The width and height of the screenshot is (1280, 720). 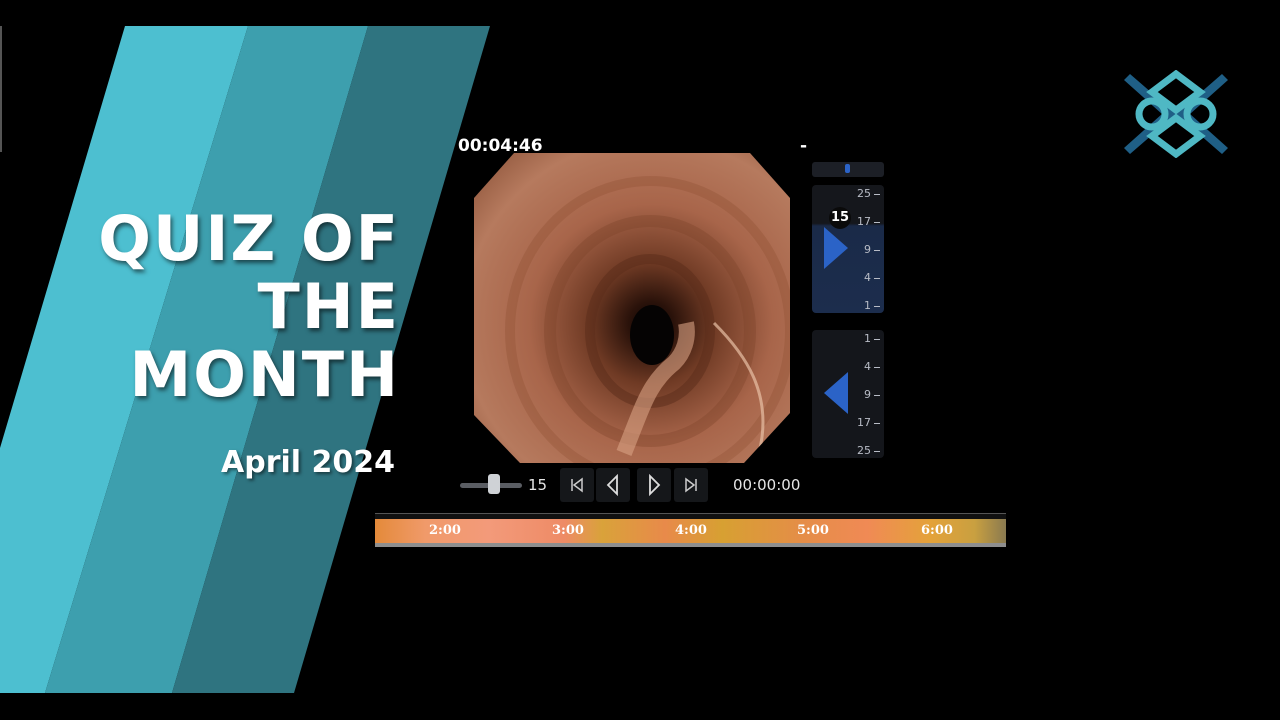 I want to click on endoscopy-image, so click(x=632, y=308).